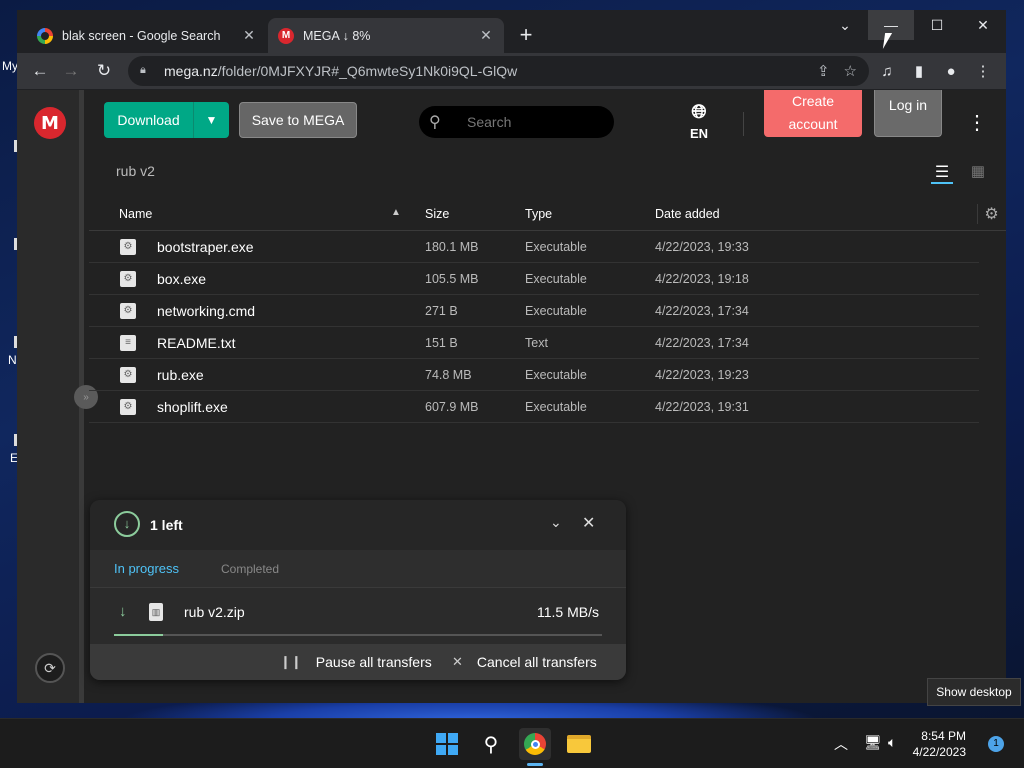 The height and width of the screenshot is (768, 1024). What do you see at coordinates (491, 744) in the screenshot?
I see `taskbar-search-icon: ⚲` at bounding box center [491, 744].